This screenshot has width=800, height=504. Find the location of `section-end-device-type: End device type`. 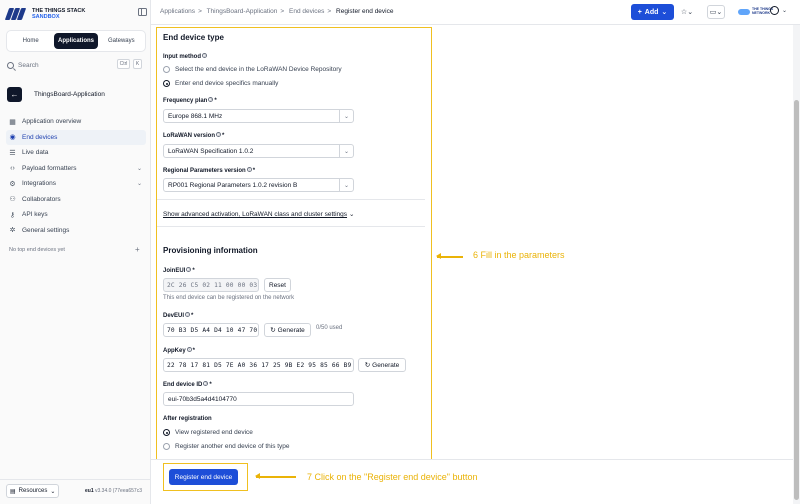

section-end-device-type: End device type is located at coordinates (193, 37).